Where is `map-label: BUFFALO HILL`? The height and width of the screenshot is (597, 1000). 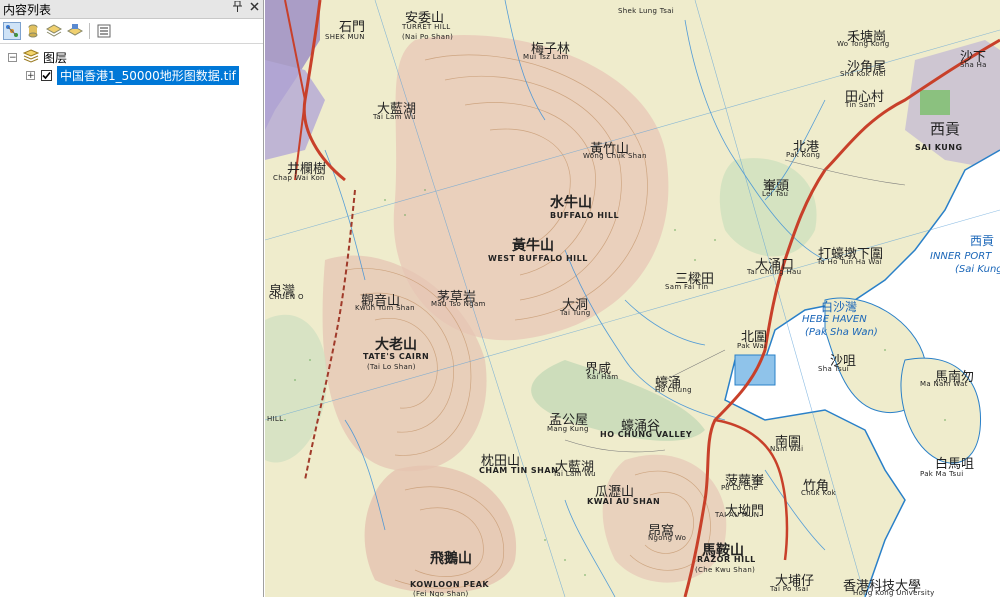
map-label: BUFFALO HILL is located at coordinates (585, 215).